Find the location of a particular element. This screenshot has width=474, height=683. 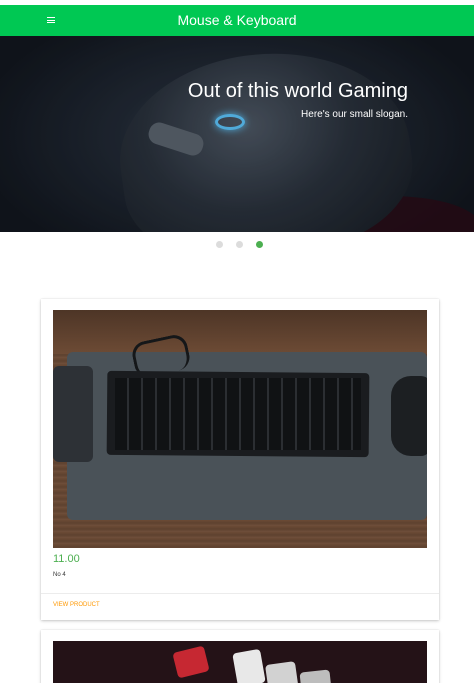

carousel-indicators is located at coordinates (237, 245).